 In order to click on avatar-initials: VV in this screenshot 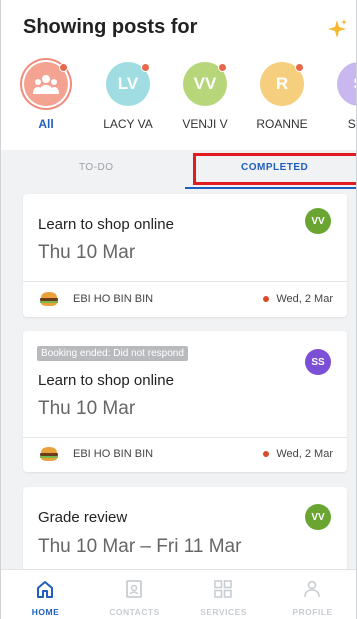, I will do `click(205, 83)`.